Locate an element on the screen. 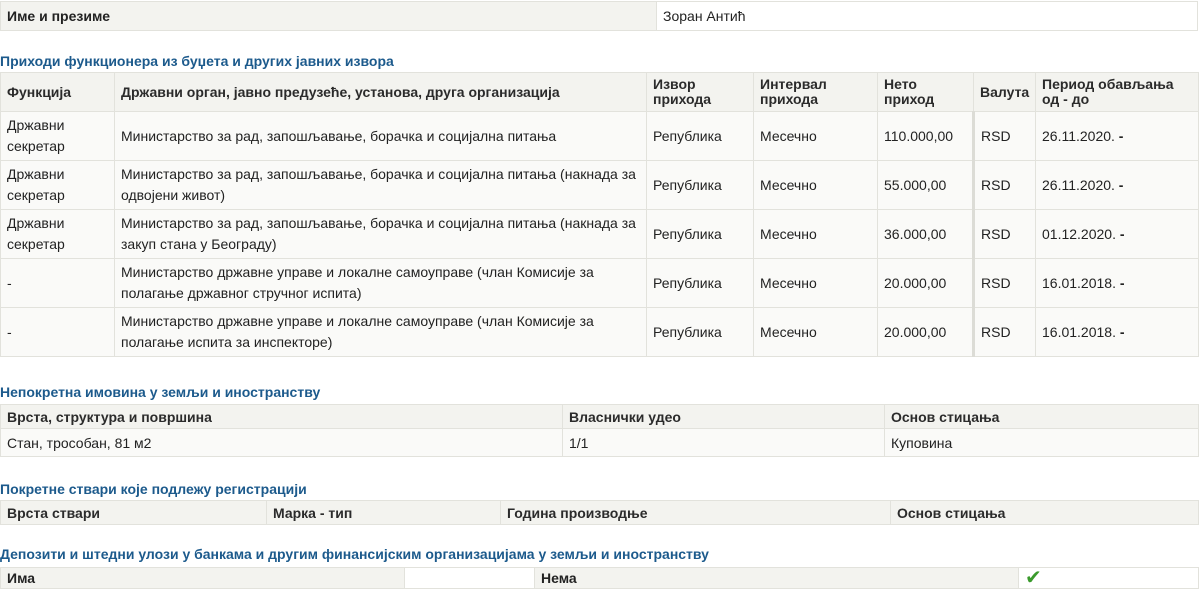  period-start: 01.12.2020. is located at coordinates (1079, 233).